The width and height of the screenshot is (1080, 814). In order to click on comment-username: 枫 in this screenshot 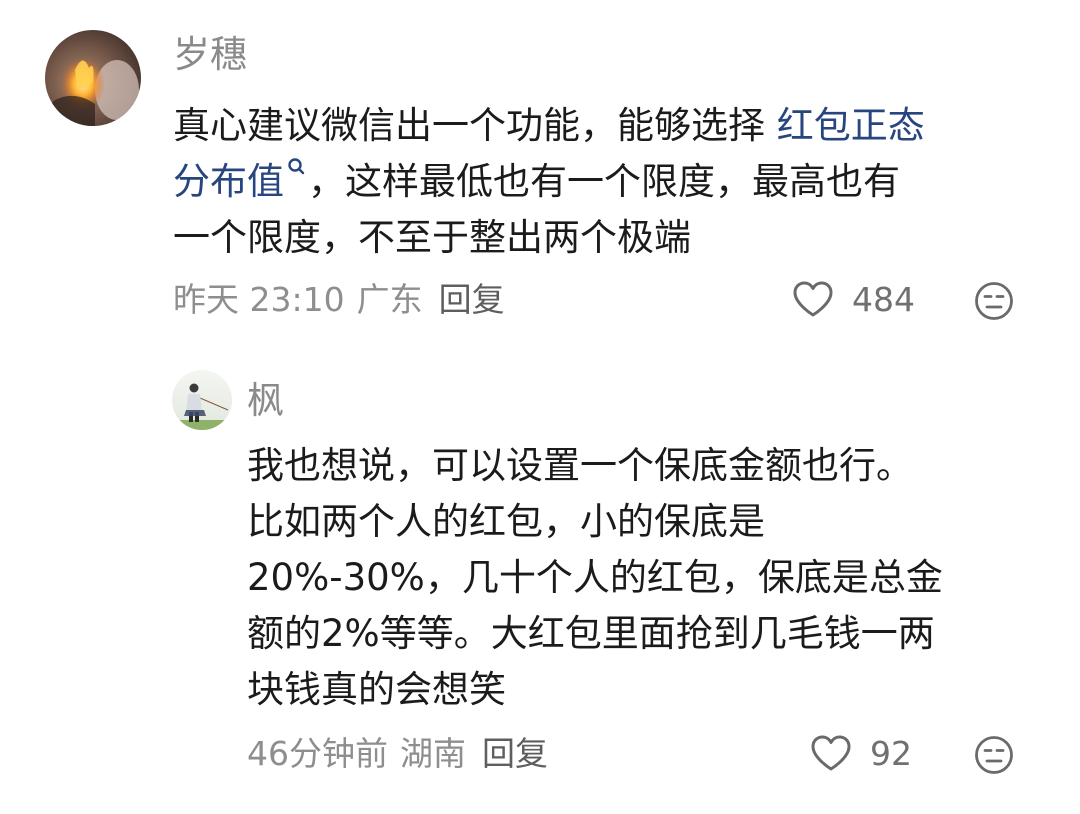, I will do `click(265, 400)`.